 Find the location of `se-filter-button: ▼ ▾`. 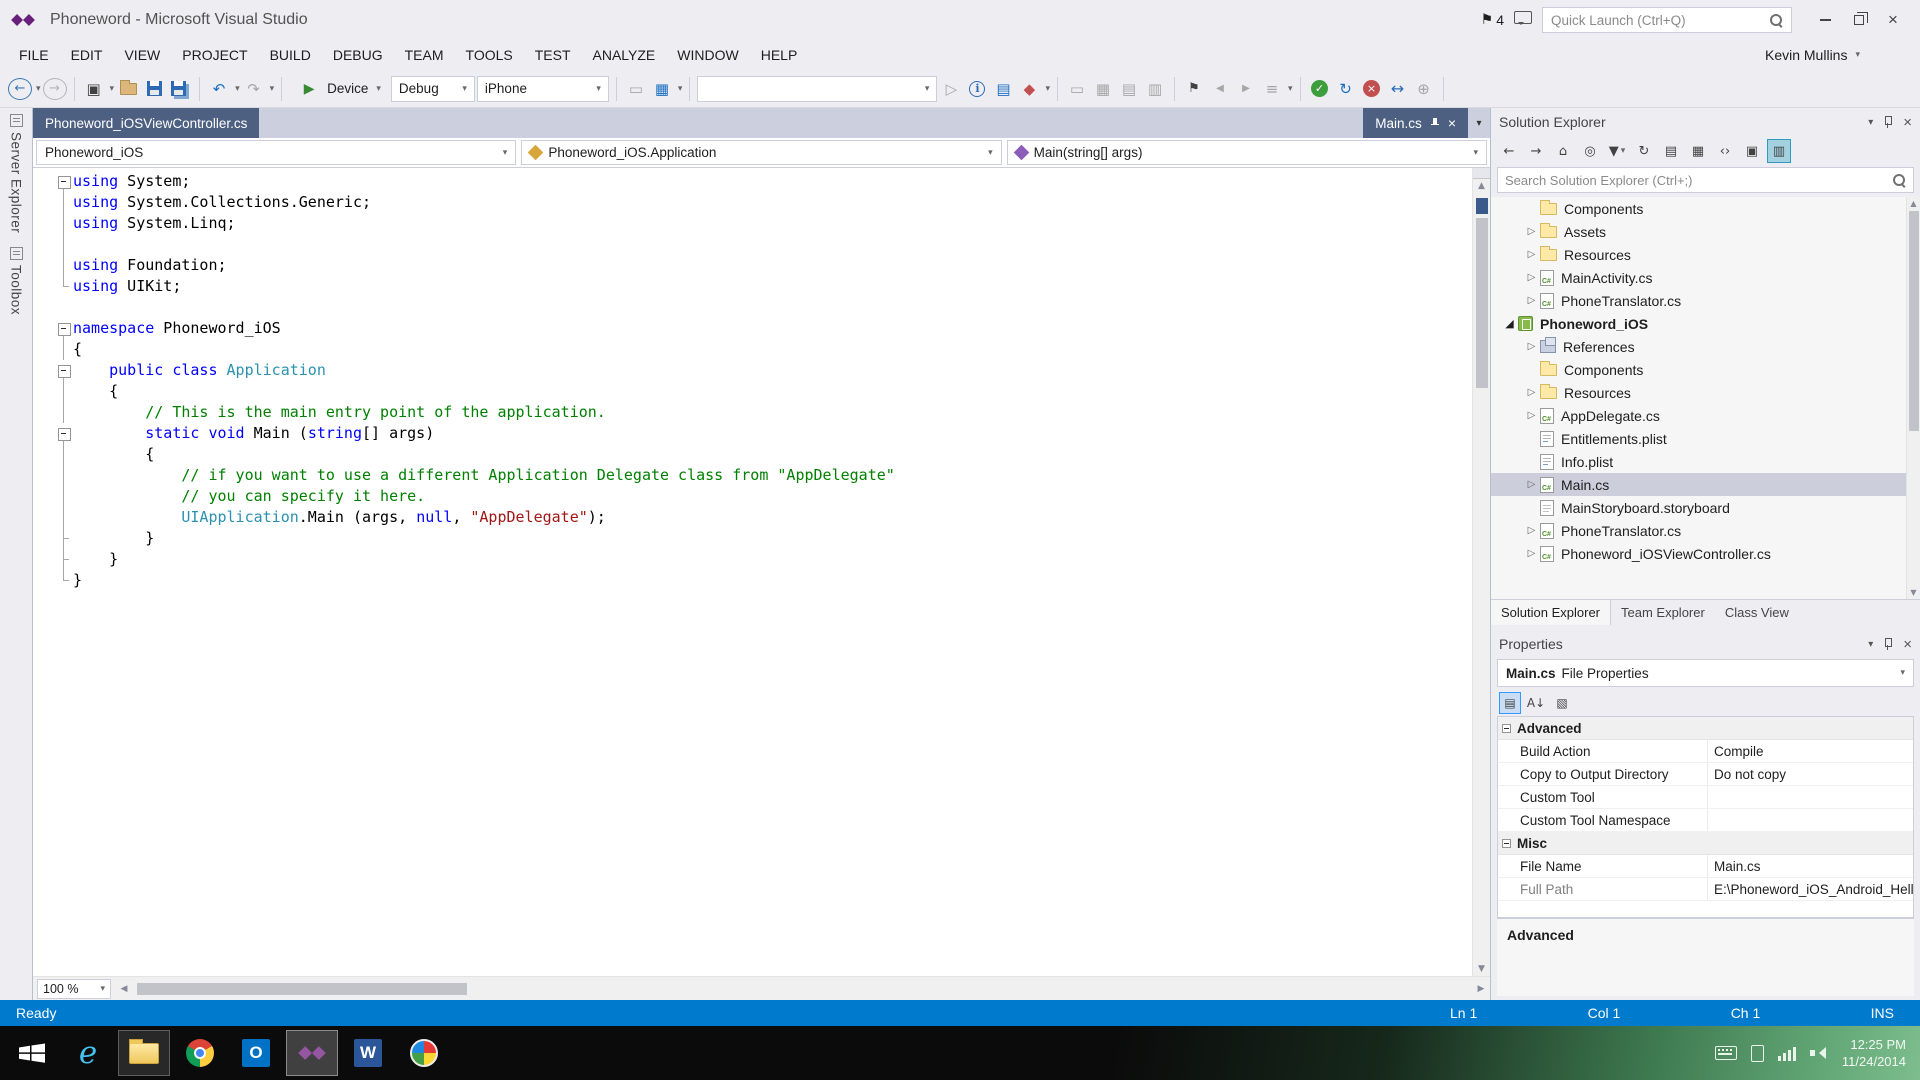

se-filter-button: ▼ ▾ is located at coordinates (1617, 151).